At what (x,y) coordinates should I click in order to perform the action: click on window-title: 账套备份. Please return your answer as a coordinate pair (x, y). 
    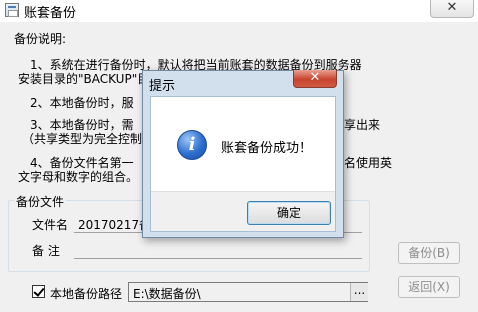
    Looking at the image, I should click on (50, 13).